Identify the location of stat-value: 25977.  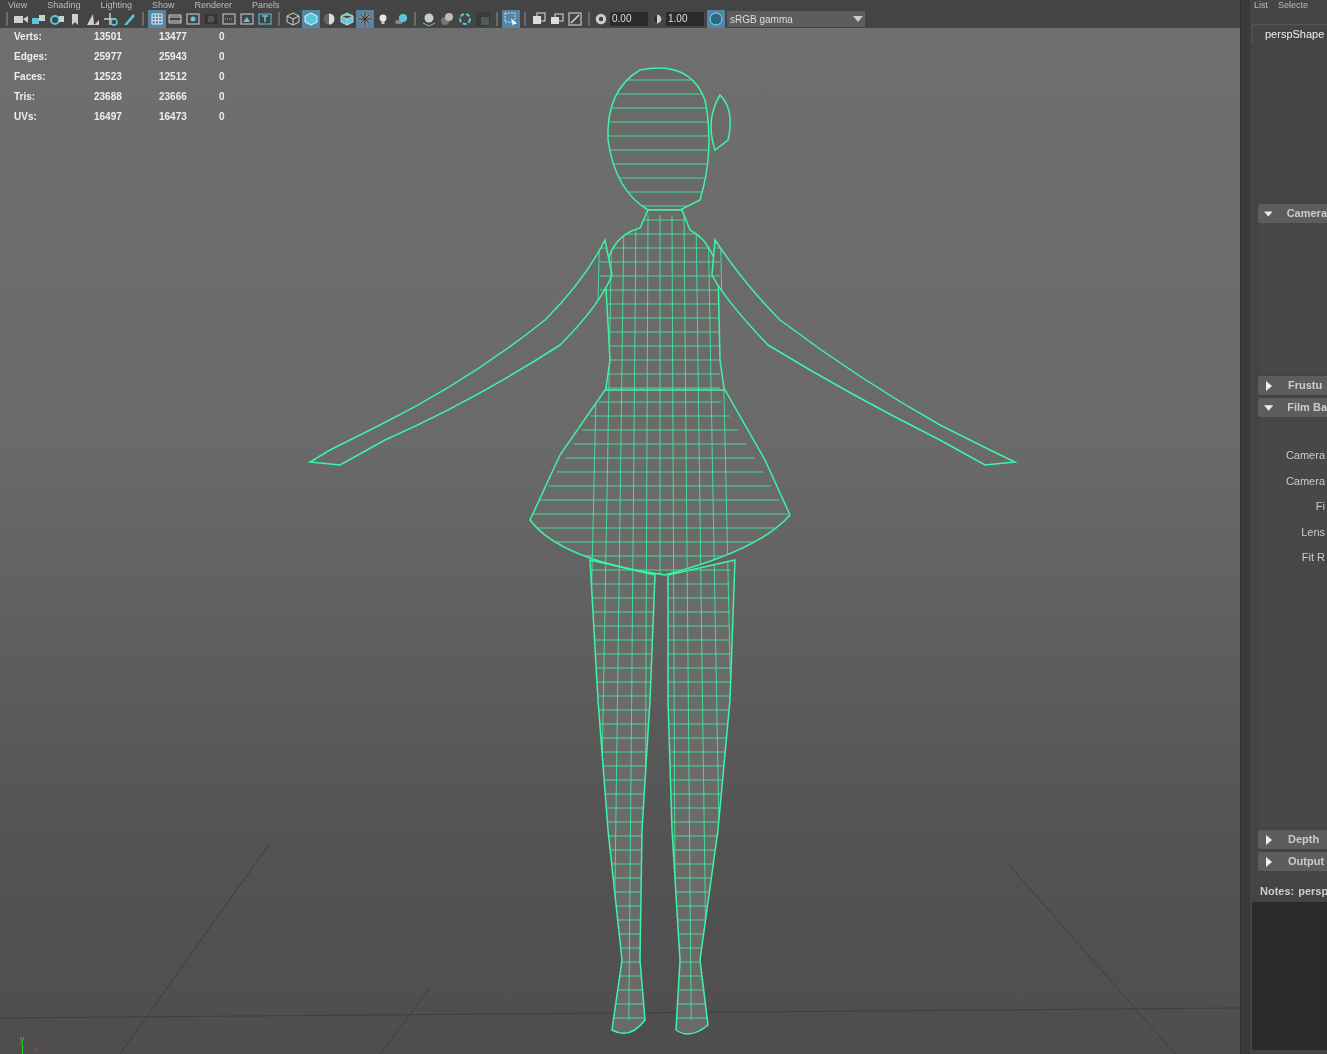
(108, 56).